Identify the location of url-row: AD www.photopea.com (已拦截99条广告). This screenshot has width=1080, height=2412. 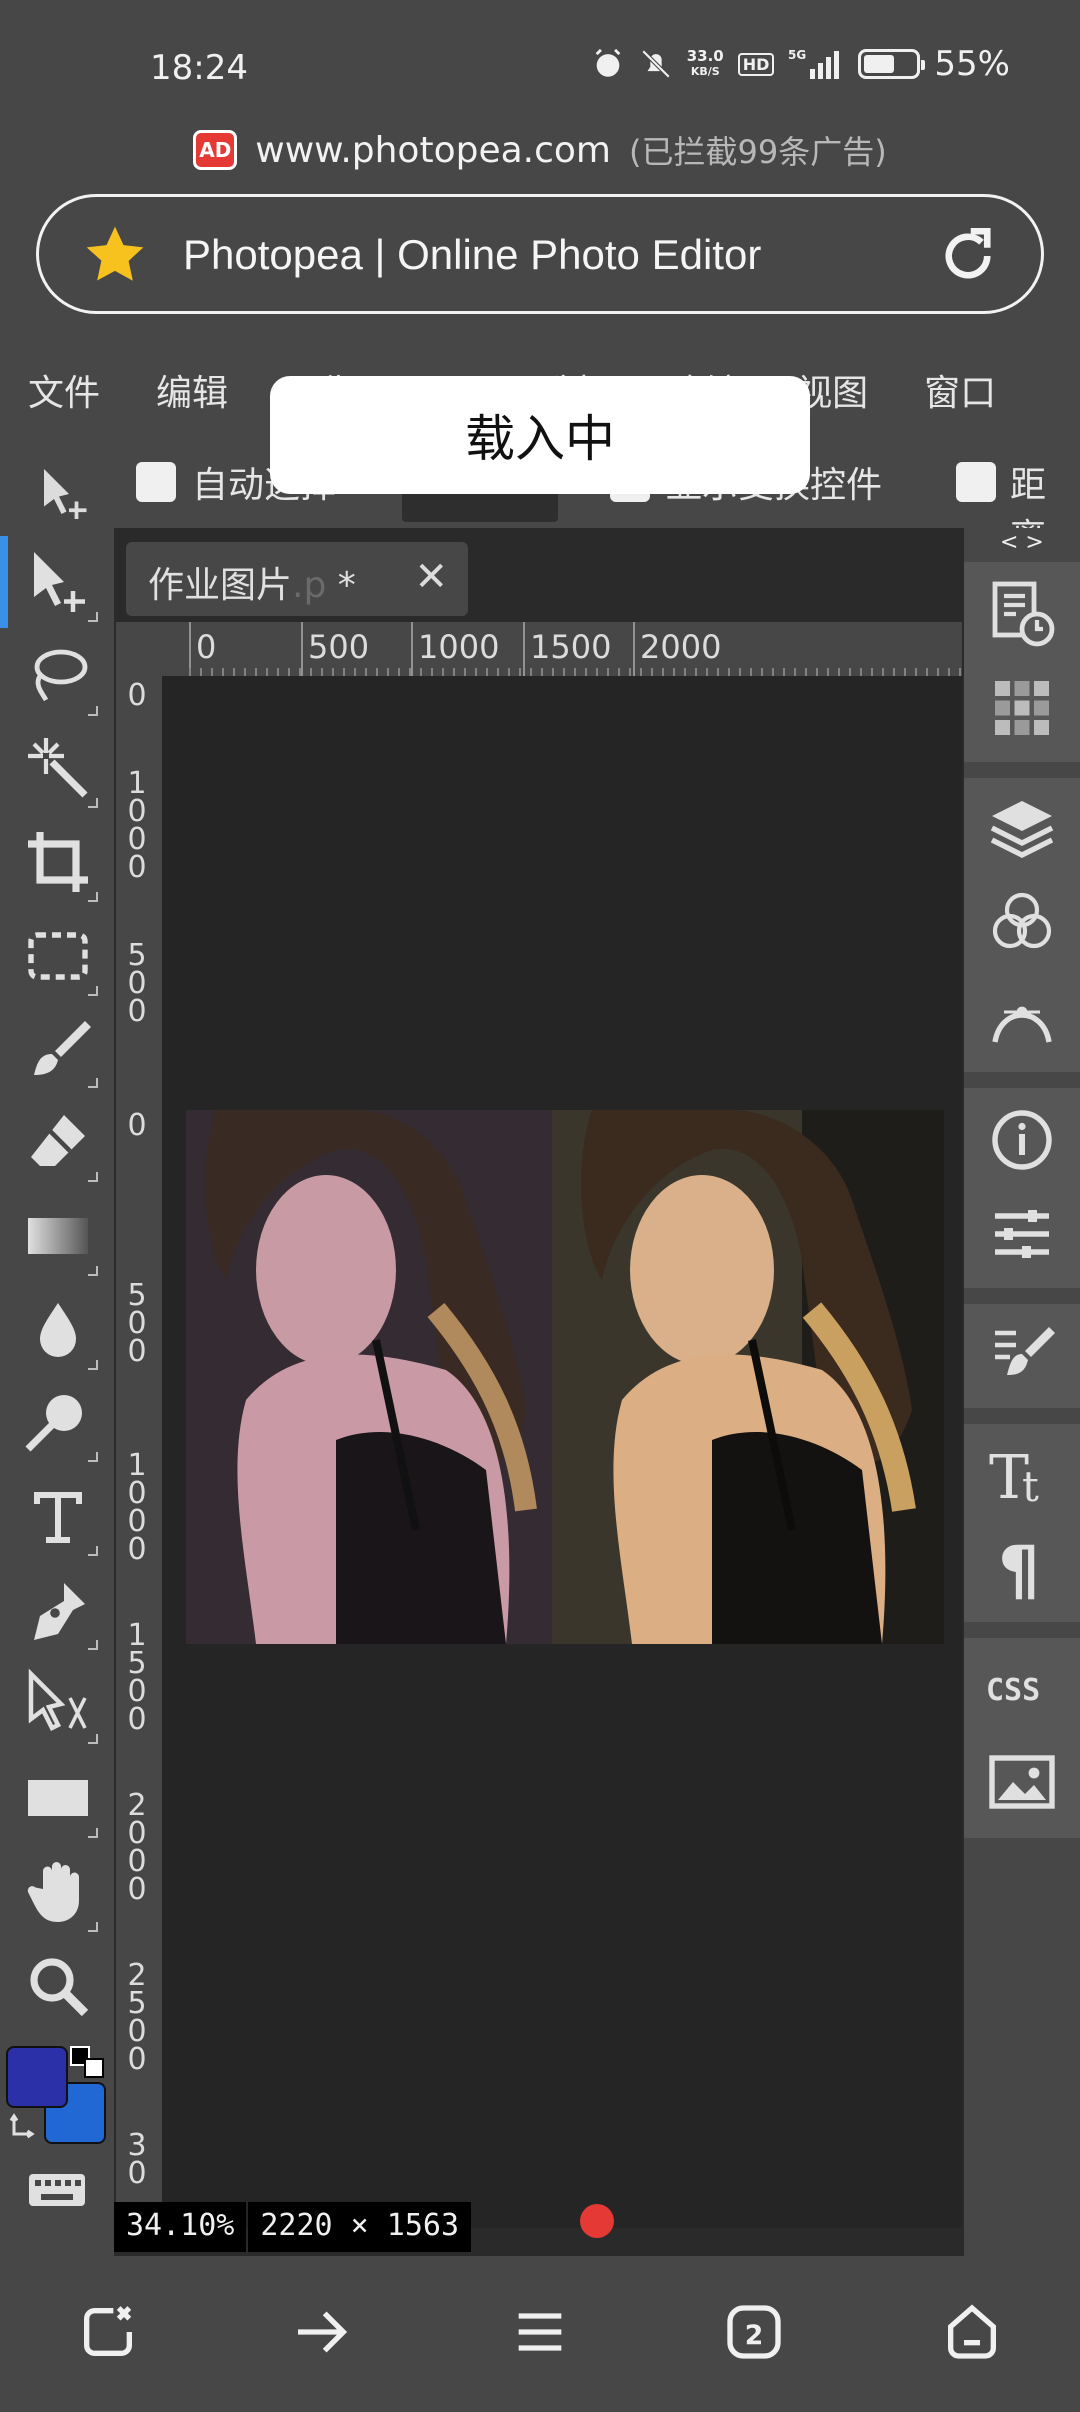
(540, 150).